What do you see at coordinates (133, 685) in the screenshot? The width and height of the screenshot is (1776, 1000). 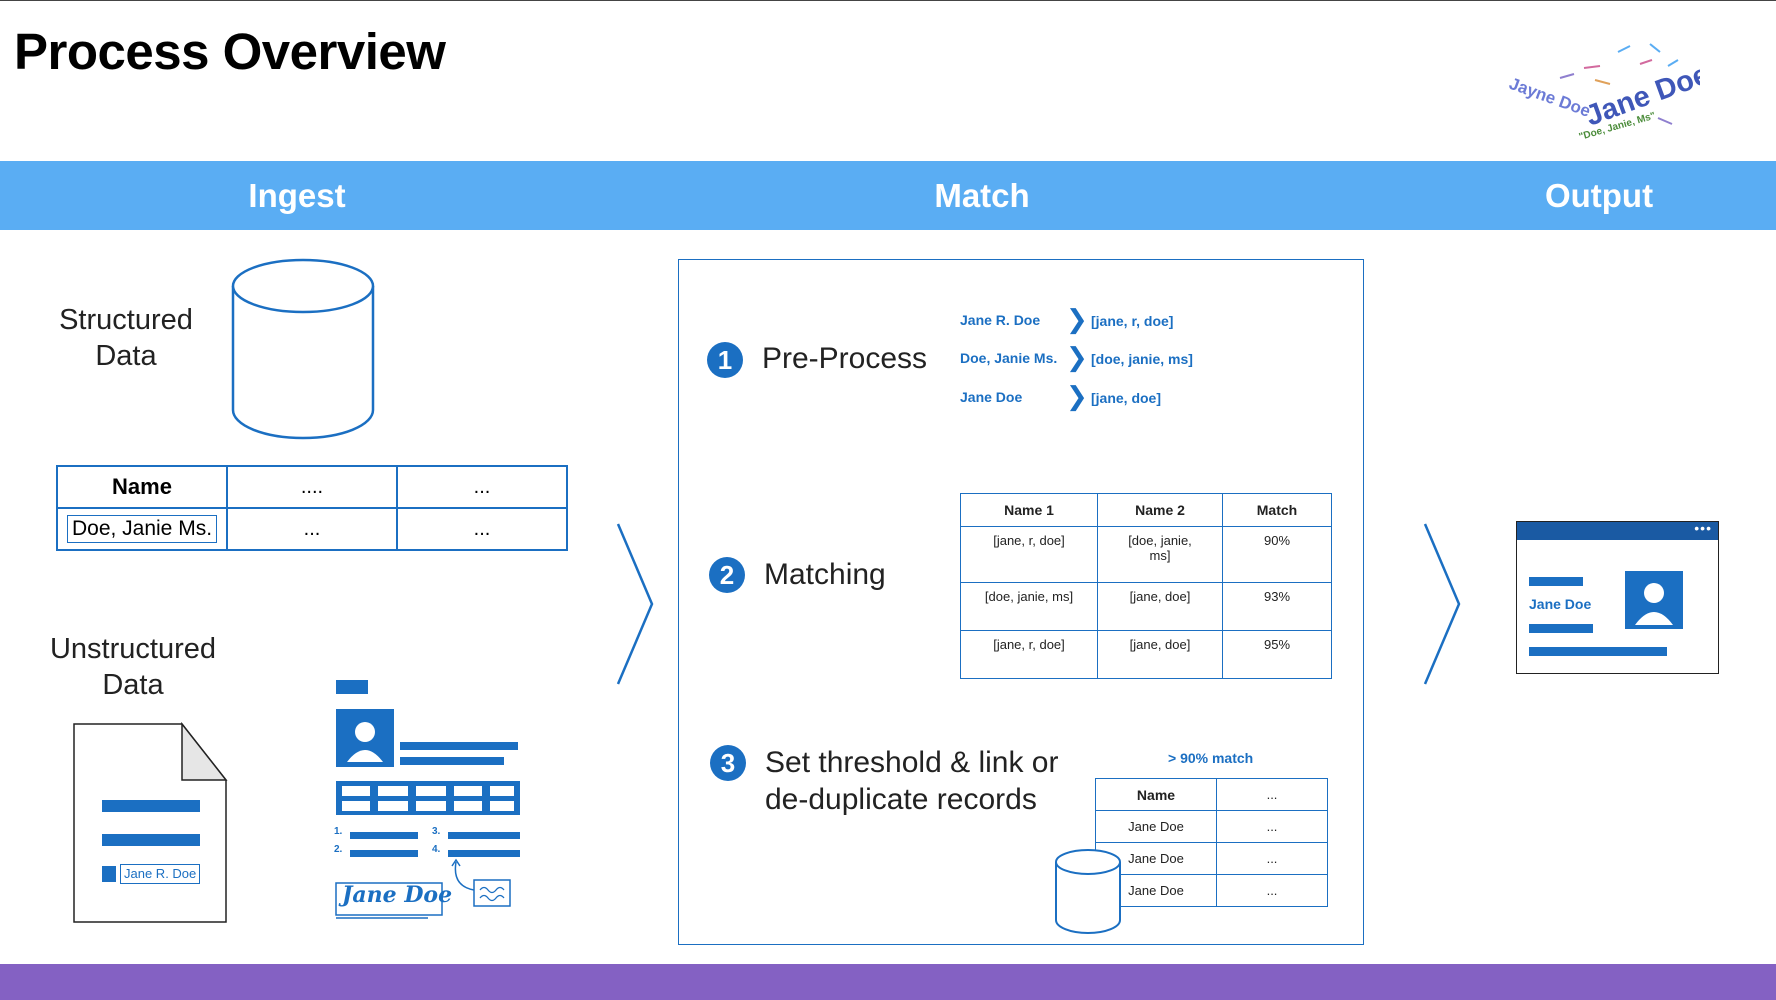 I see `unstructured-line-2: Data` at bounding box center [133, 685].